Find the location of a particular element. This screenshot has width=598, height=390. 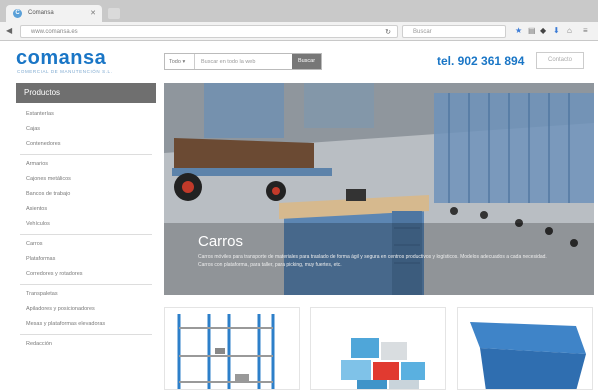

close-icon: ✕ is located at coordinates (93, 13).